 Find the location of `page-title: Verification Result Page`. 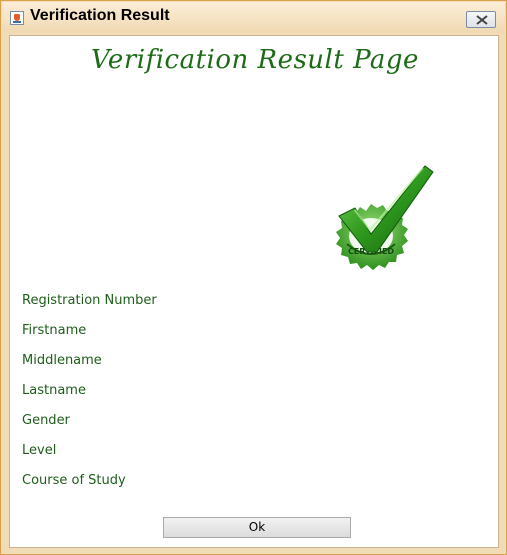

page-title: Verification Result Page is located at coordinates (255, 60).